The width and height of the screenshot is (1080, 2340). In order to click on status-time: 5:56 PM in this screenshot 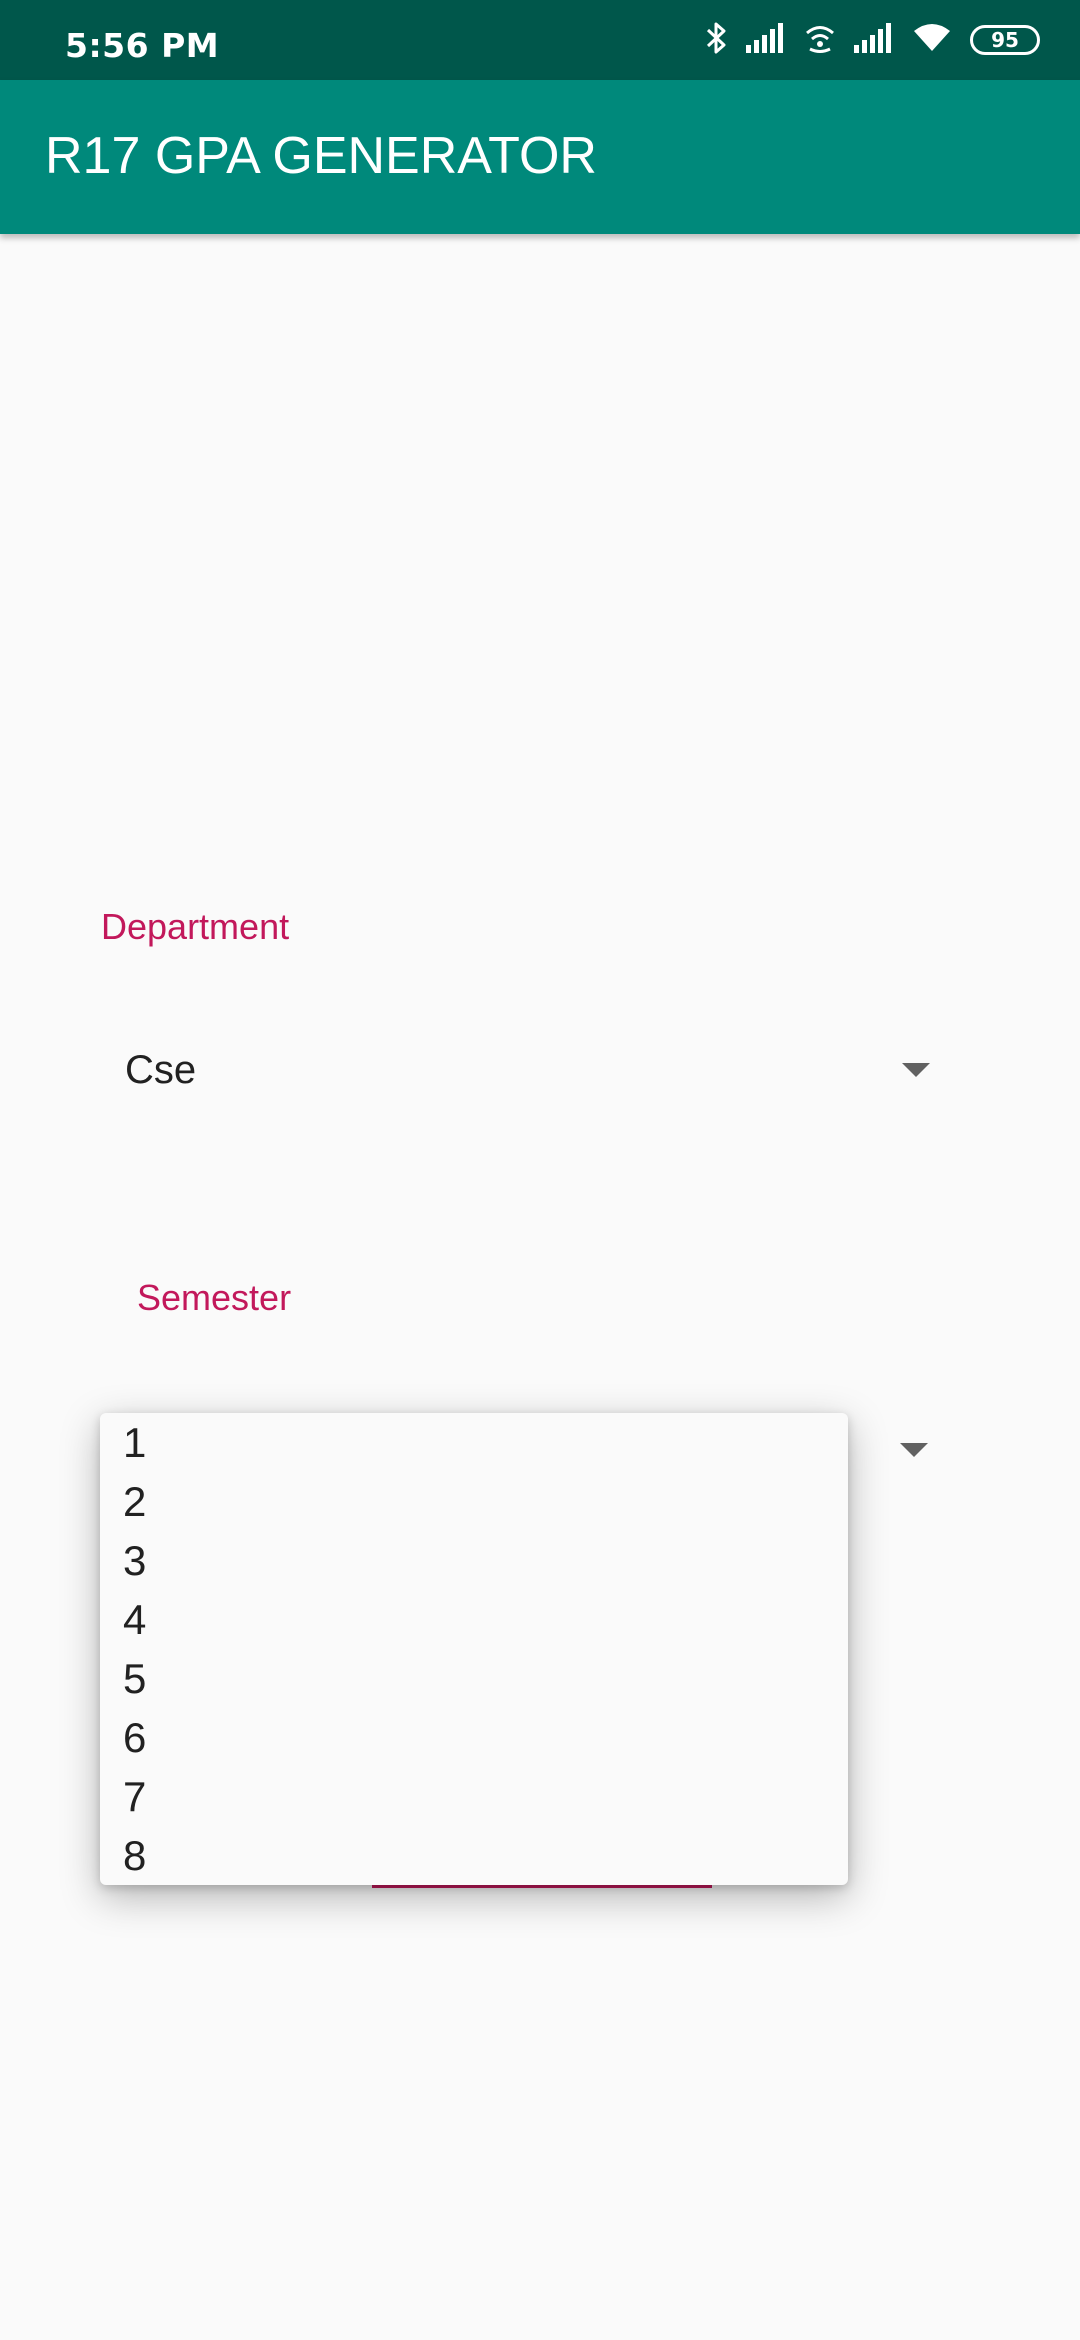, I will do `click(142, 45)`.